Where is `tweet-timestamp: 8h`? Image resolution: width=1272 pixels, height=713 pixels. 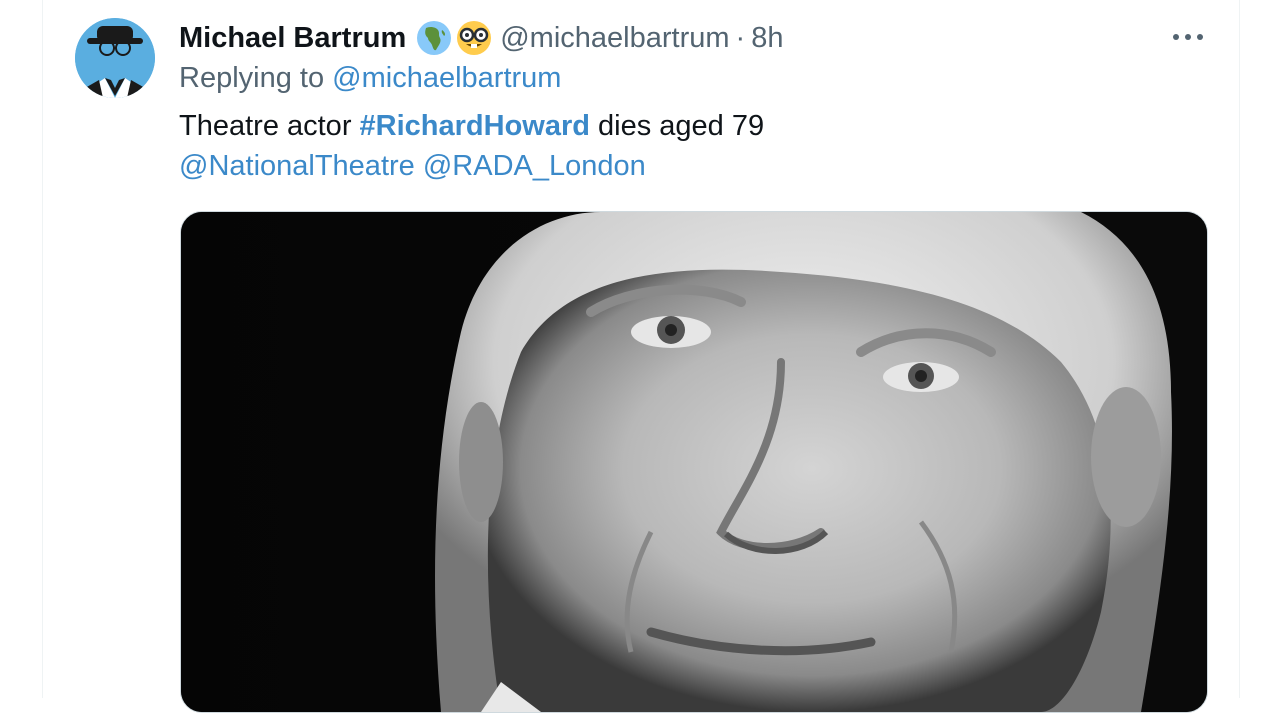 tweet-timestamp: 8h is located at coordinates (767, 38).